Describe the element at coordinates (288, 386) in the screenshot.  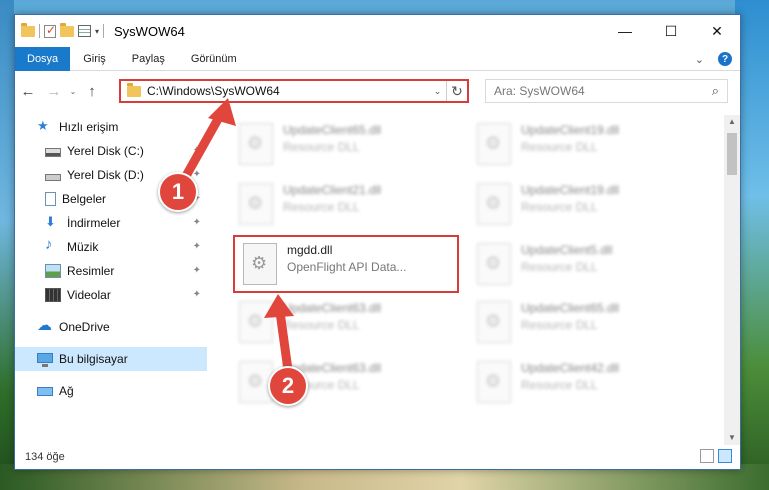
I see `step-badge-2: 2` at that location.